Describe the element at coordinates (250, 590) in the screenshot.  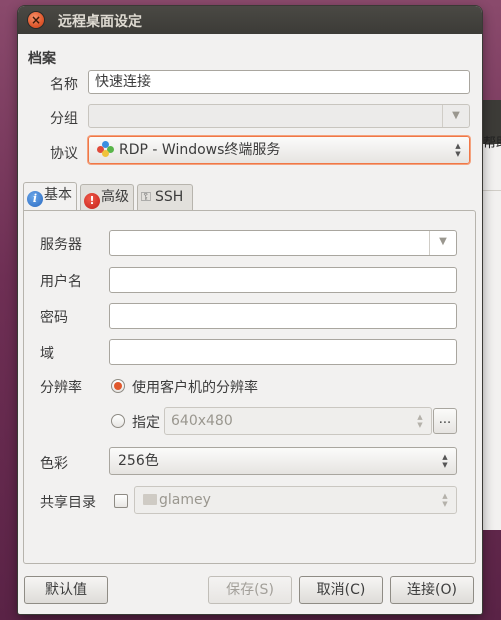
I see `save-button: 保存(S)` at that location.